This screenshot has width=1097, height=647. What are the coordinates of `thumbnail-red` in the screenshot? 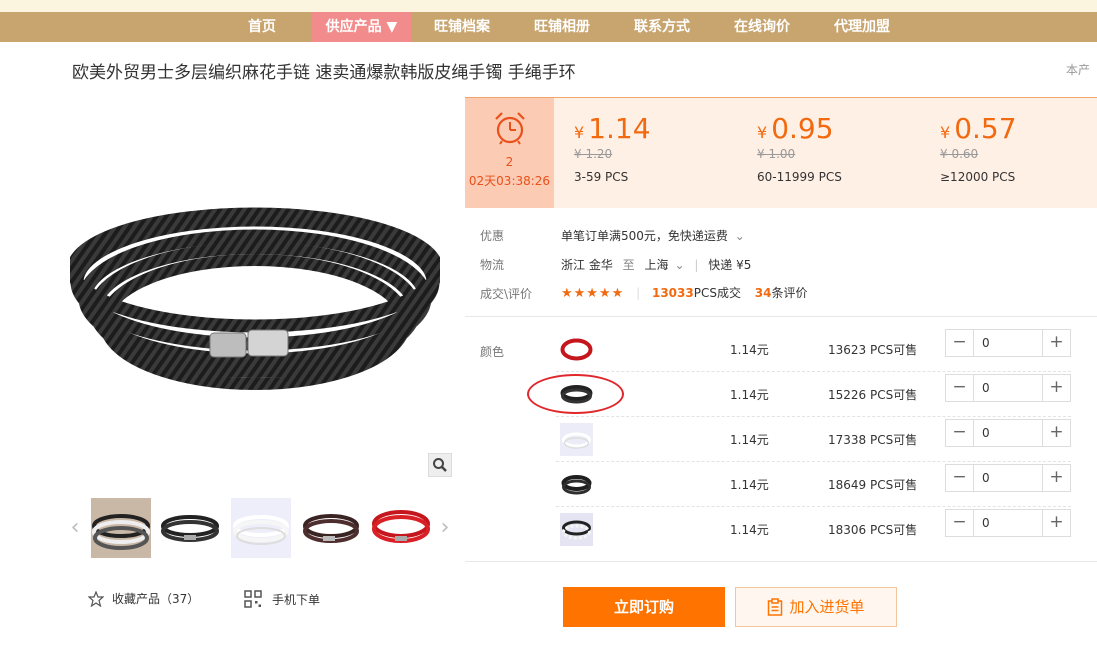 It's located at (401, 528).